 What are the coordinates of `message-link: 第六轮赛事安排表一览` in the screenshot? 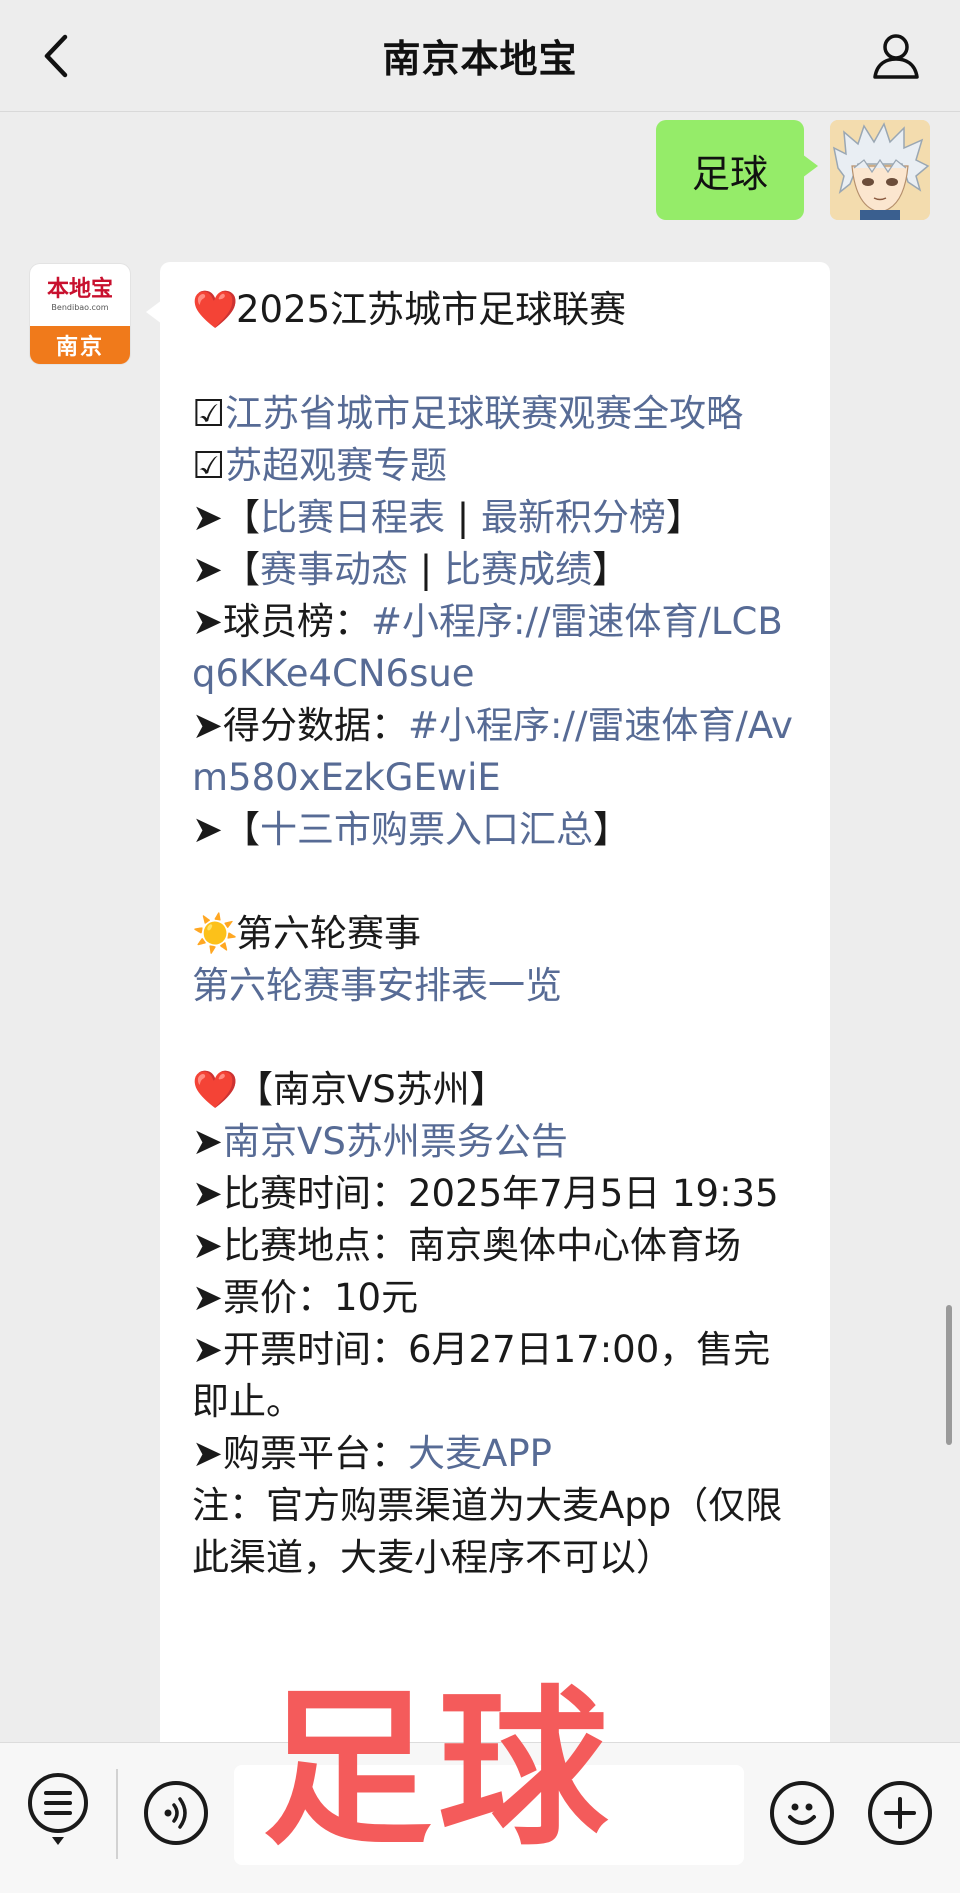 It's located at (377, 985).